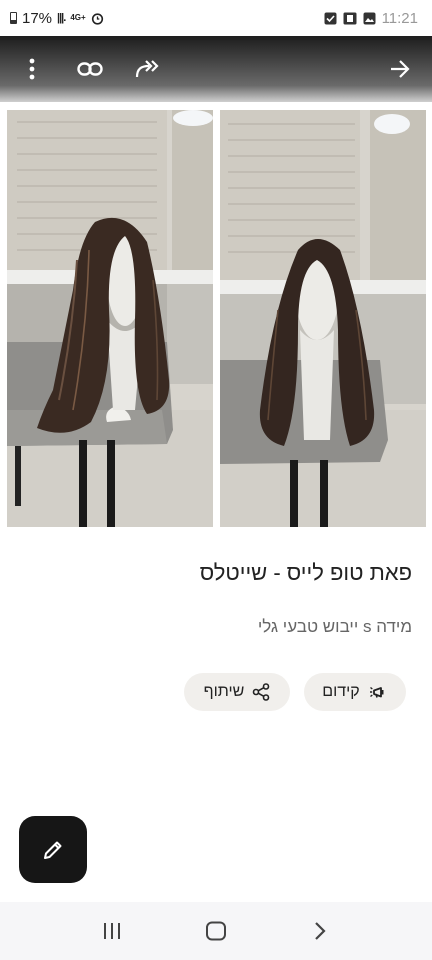 This screenshot has width=432, height=960. I want to click on share-label: שיתוף, so click(224, 691).